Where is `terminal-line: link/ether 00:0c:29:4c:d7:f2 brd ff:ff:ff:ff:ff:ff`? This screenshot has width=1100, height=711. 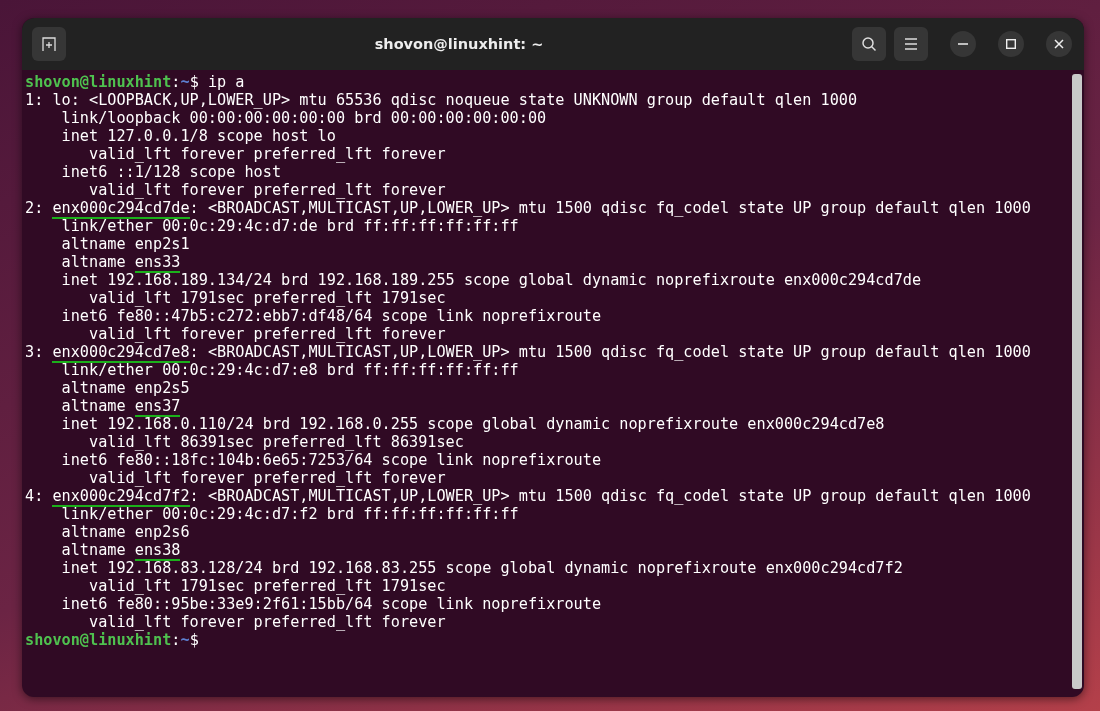 terminal-line: link/ether 00:0c:29:4c:d7:f2 brd ff:ff:ff:ff:ff:ff is located at coordinates (289, 514).